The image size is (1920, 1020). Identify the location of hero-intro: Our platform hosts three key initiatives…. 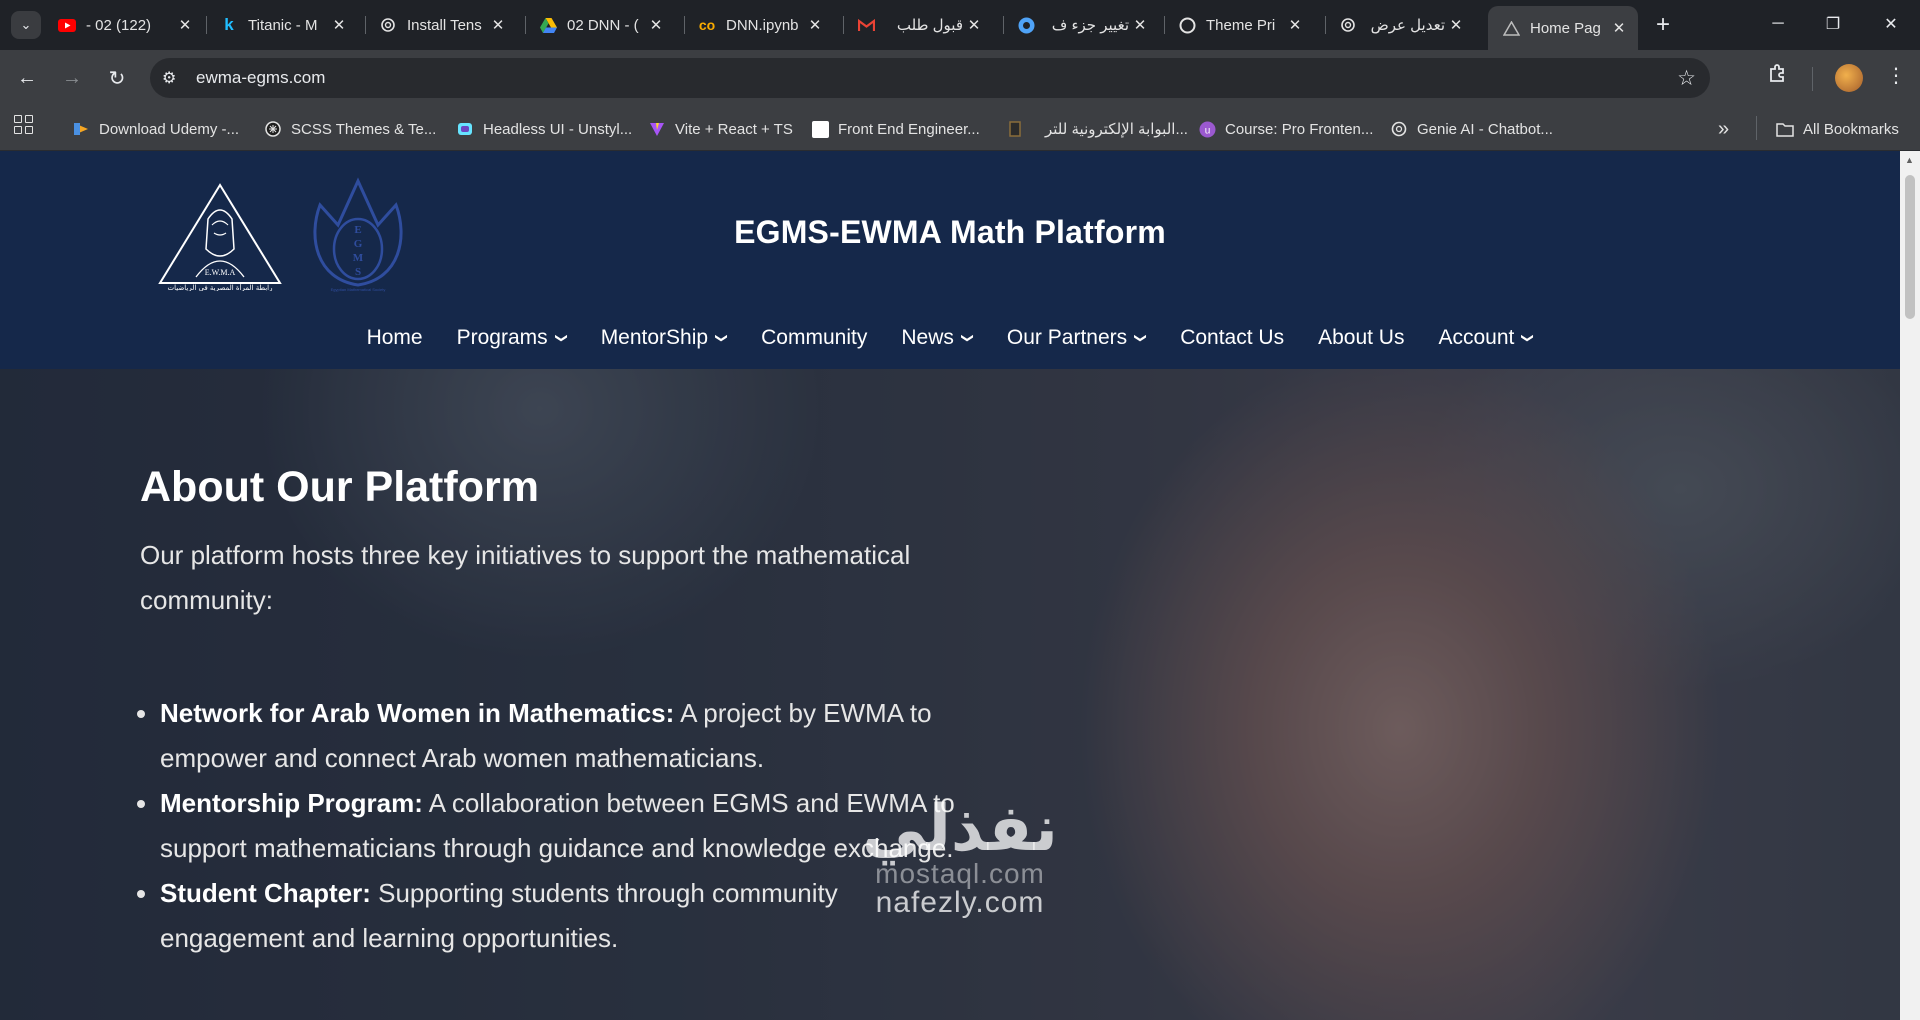
(525, 577).